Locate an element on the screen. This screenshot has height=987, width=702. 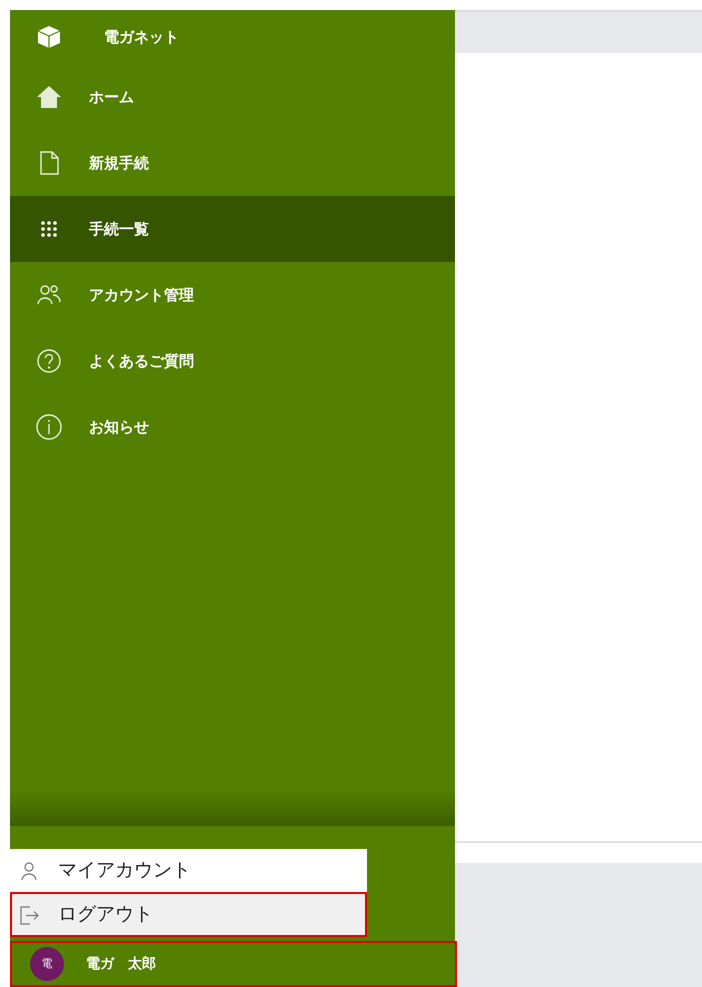
user-profile-row: 電 電ガ 太郎 is located at coordinates (233, 964).